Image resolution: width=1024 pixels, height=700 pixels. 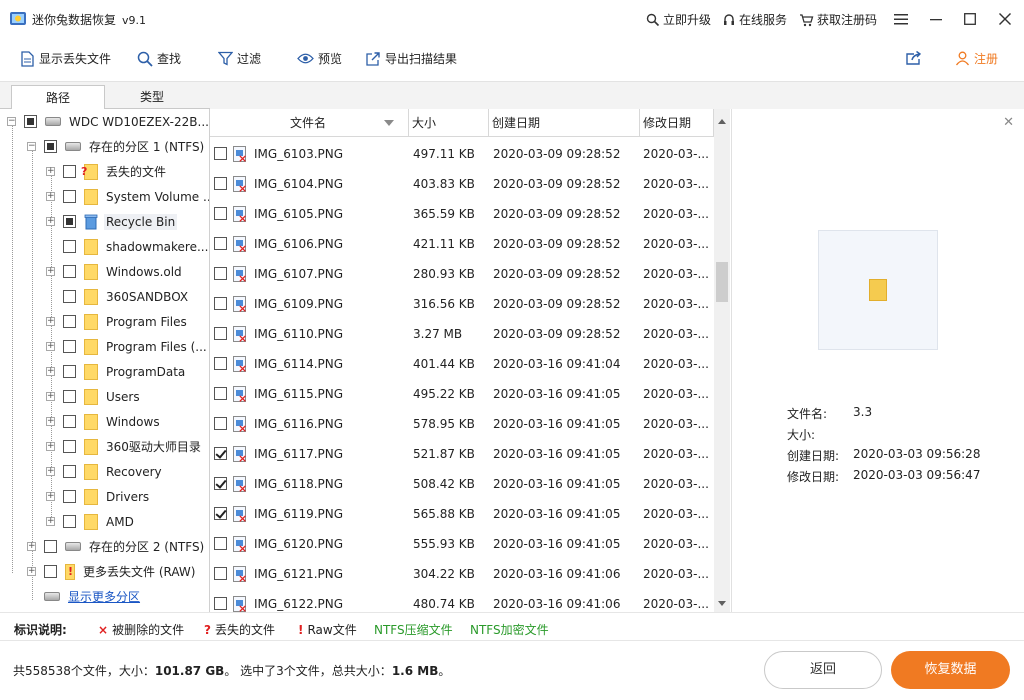 What do you see at coordinates (50, 571) in the screenshot?
I see `more-lost-checkbox` at bounding box center [50, 571].